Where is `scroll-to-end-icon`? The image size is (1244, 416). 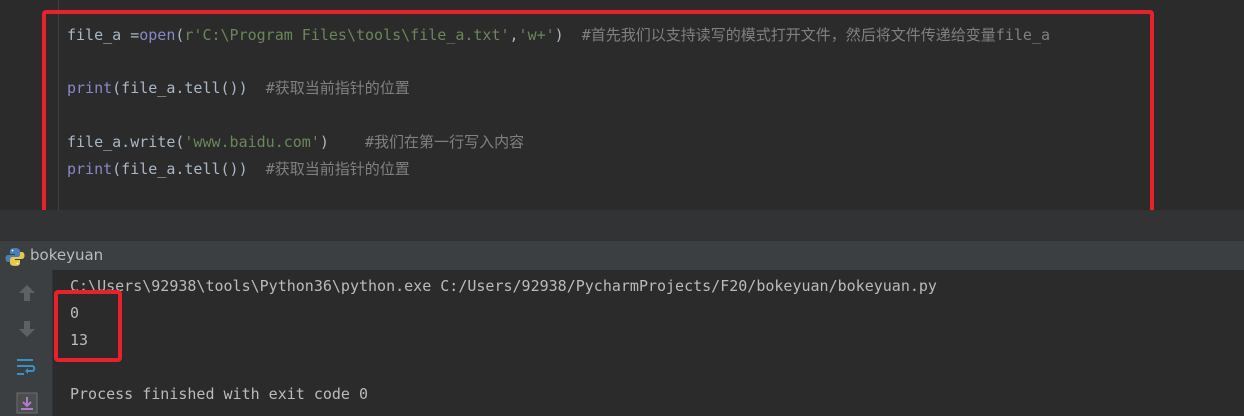 scroll-to-end-icon is located at coordinates (27, 403).